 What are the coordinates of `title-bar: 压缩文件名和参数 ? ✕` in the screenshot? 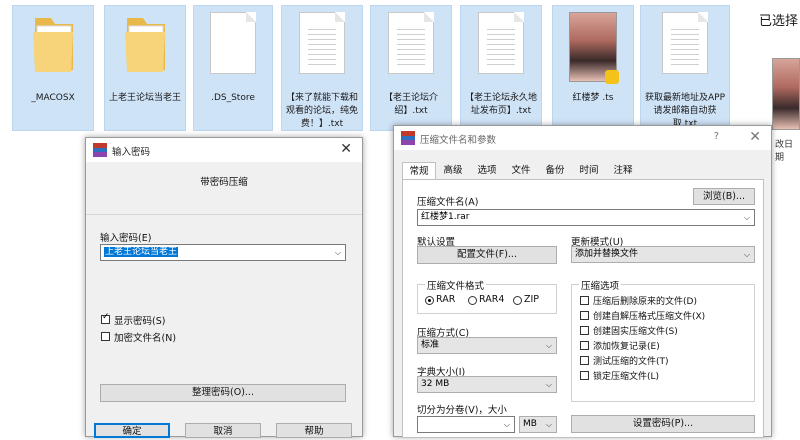 It's located at (582, 138).